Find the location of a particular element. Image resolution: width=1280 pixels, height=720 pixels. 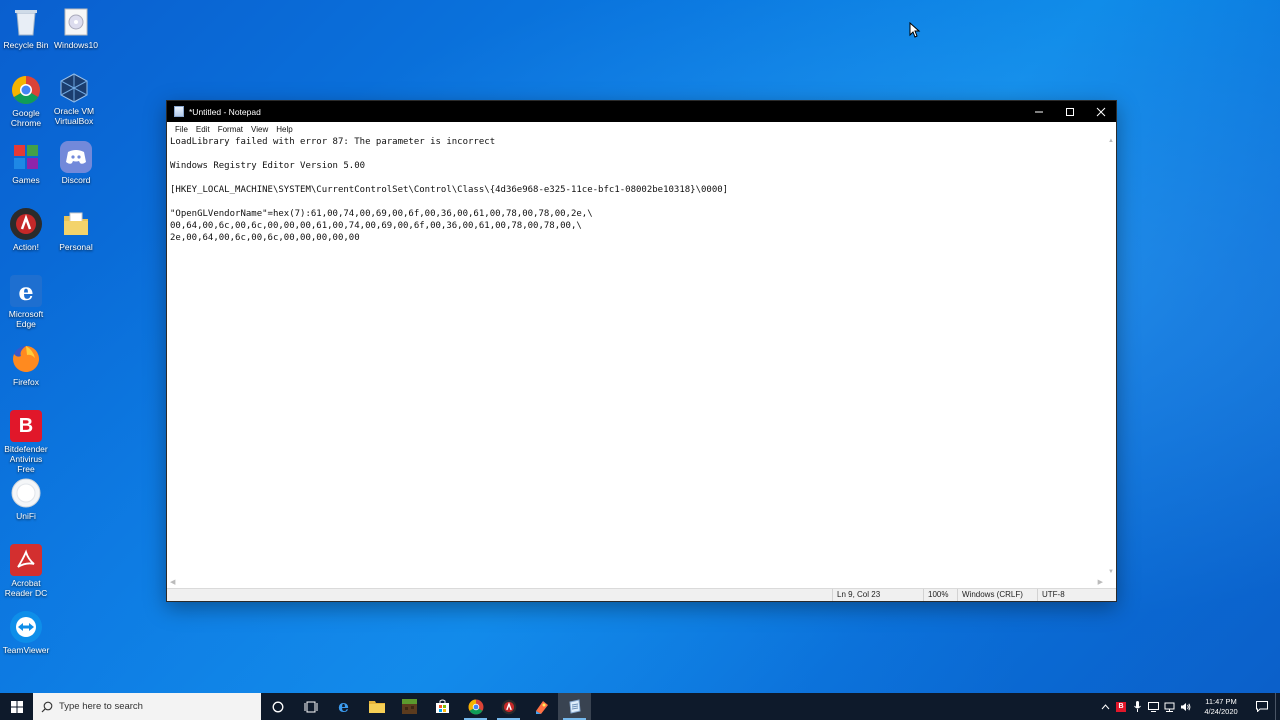

cortana-button is located at coordinates (277, 706).